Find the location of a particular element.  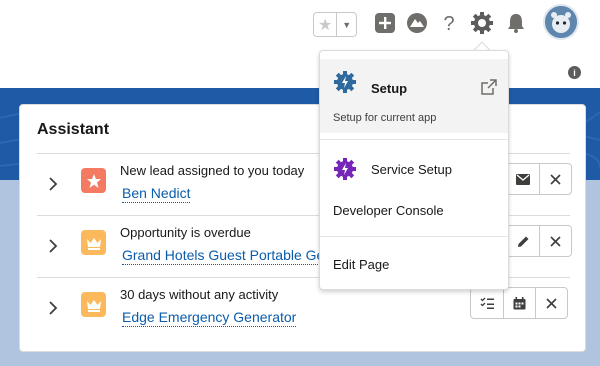

row-message: 30 days without any activity is located at coordinates (199, 294).